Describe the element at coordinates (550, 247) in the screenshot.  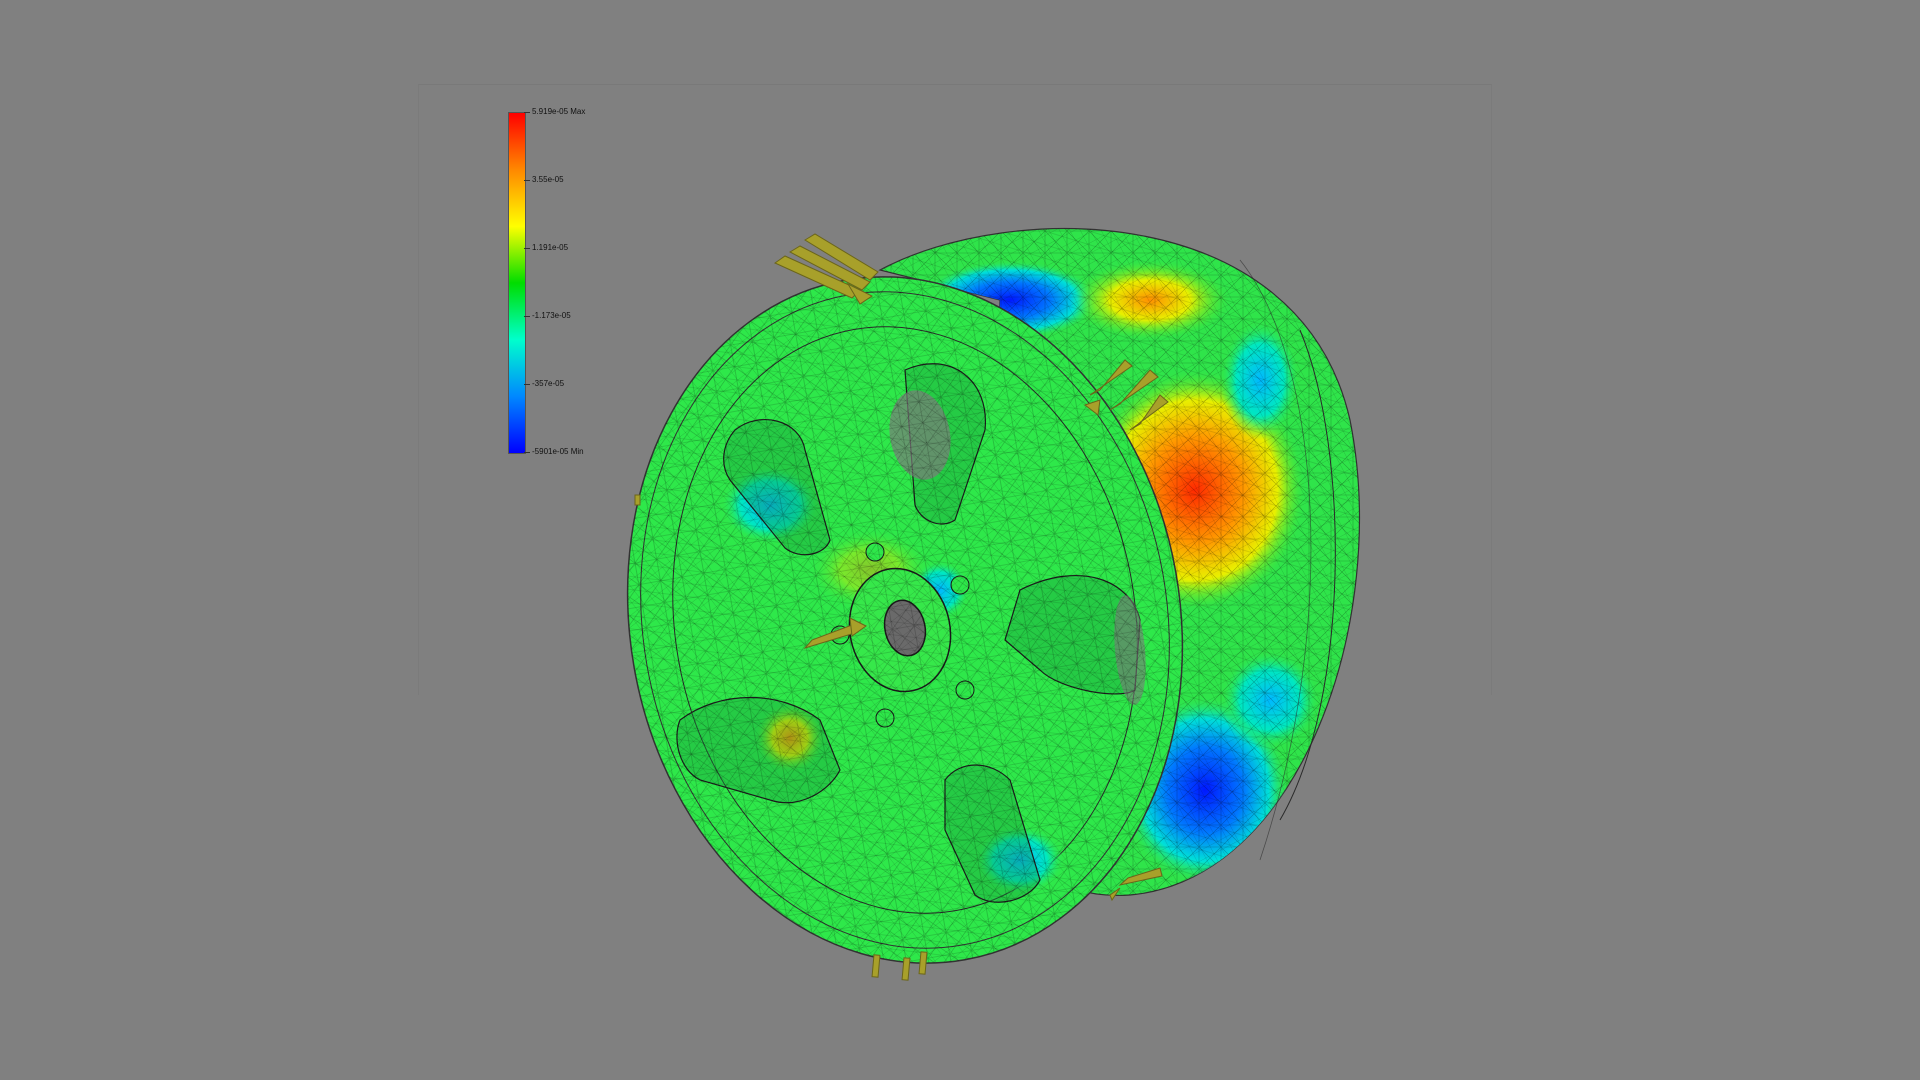
I see `legend-label: 1.191e-05` at that location.